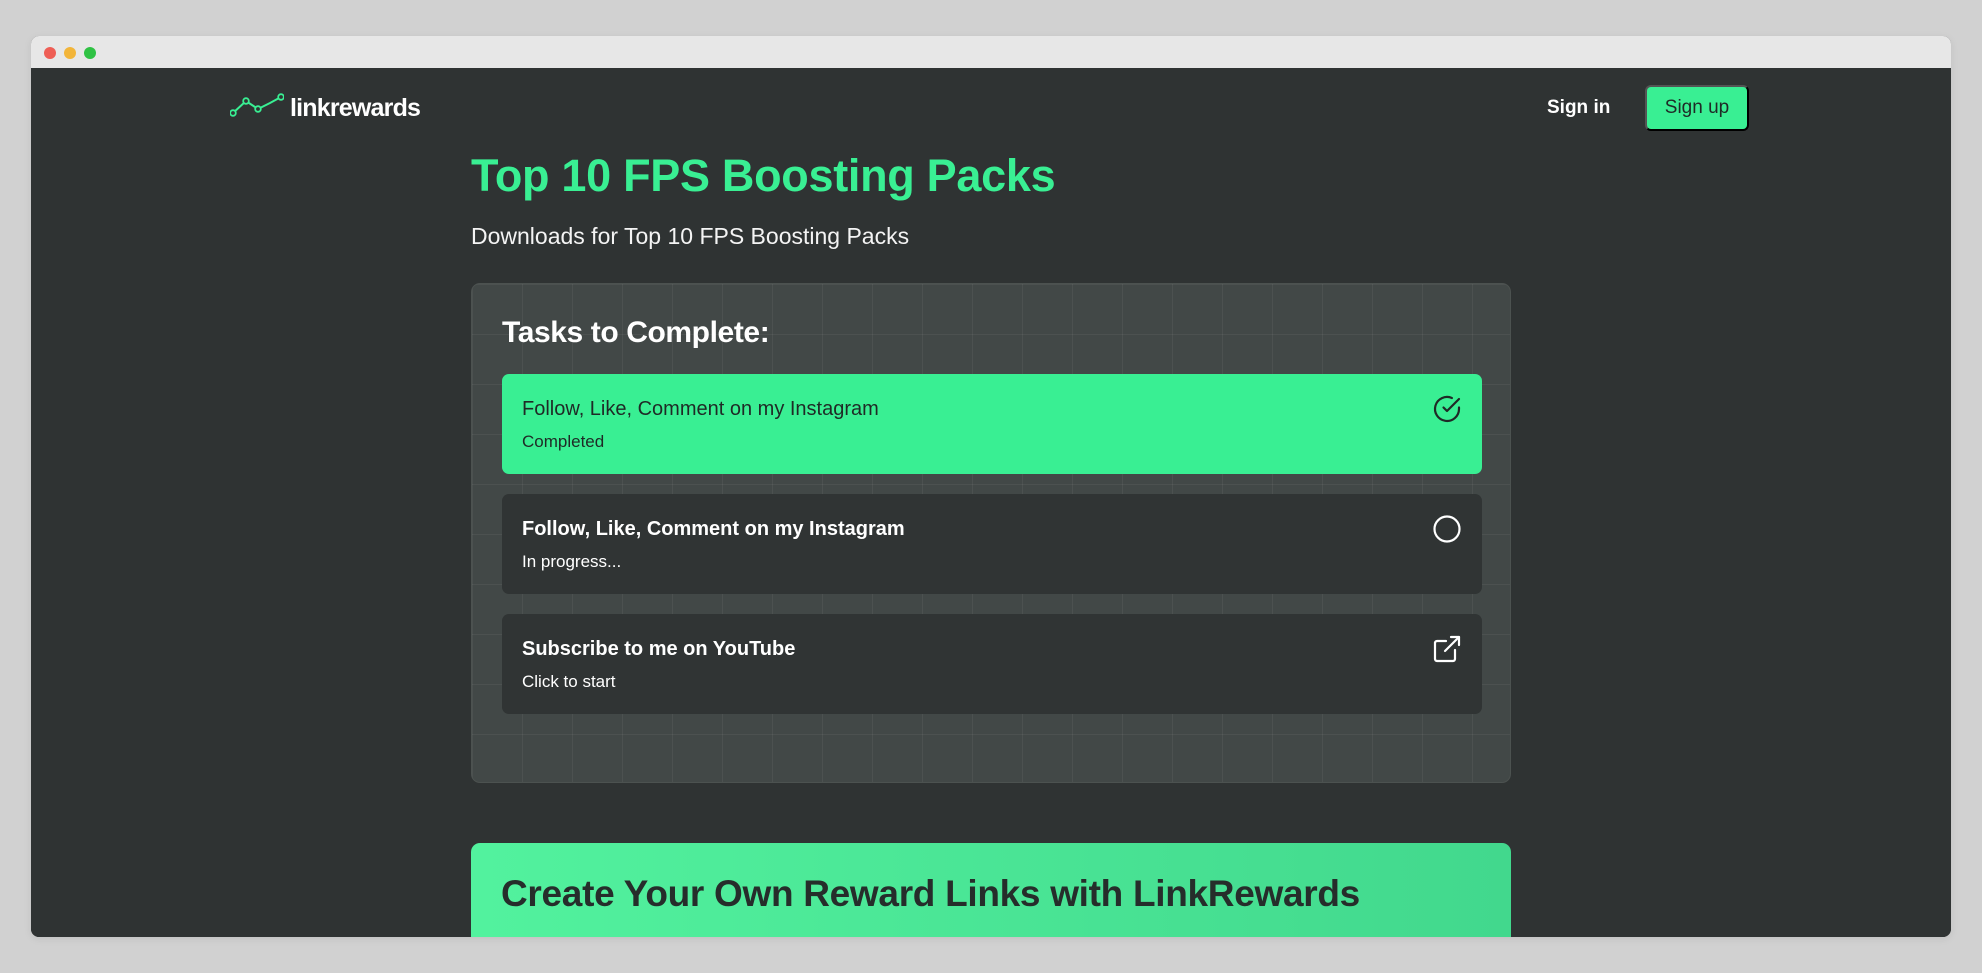 The image size is (1982, 973). Describe the element at coordinates (257, 108) in the screenshot. I see `trend-line-icon` at that location.